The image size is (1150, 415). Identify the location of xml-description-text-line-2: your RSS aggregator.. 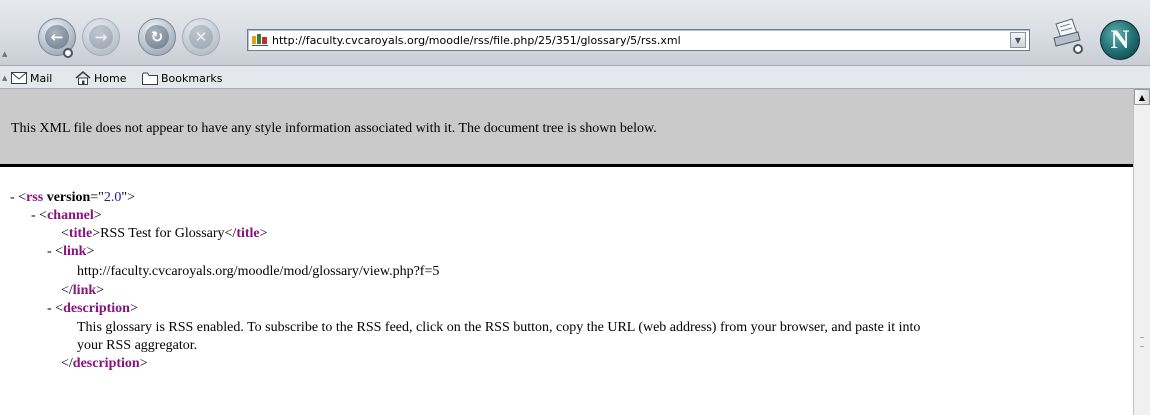
(137, 345).